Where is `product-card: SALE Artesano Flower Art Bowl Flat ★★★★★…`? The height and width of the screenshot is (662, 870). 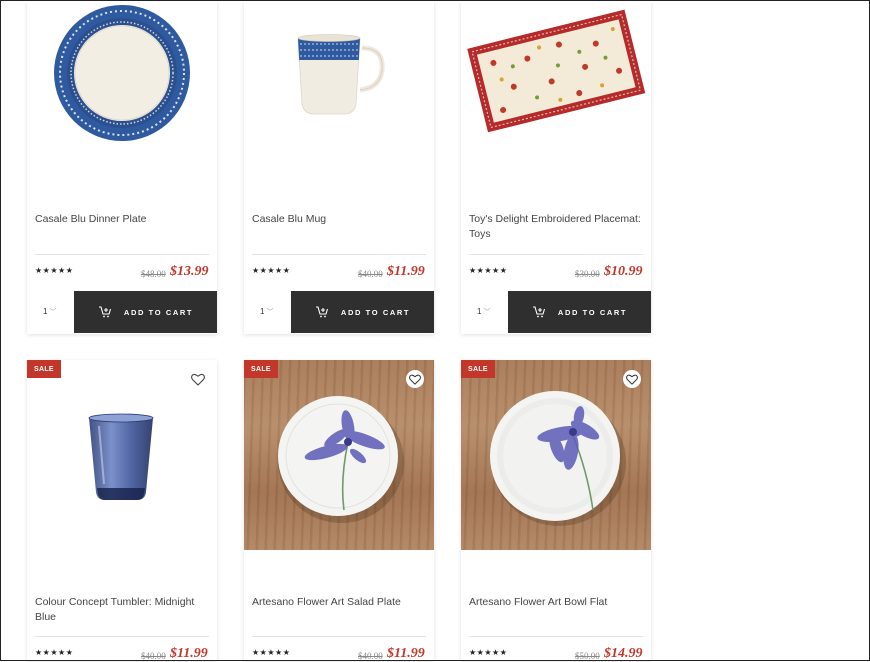
product-card: SALE Artesano Flower Art Bowl Flat ★★★★★… is located at coordinates (556, 510).